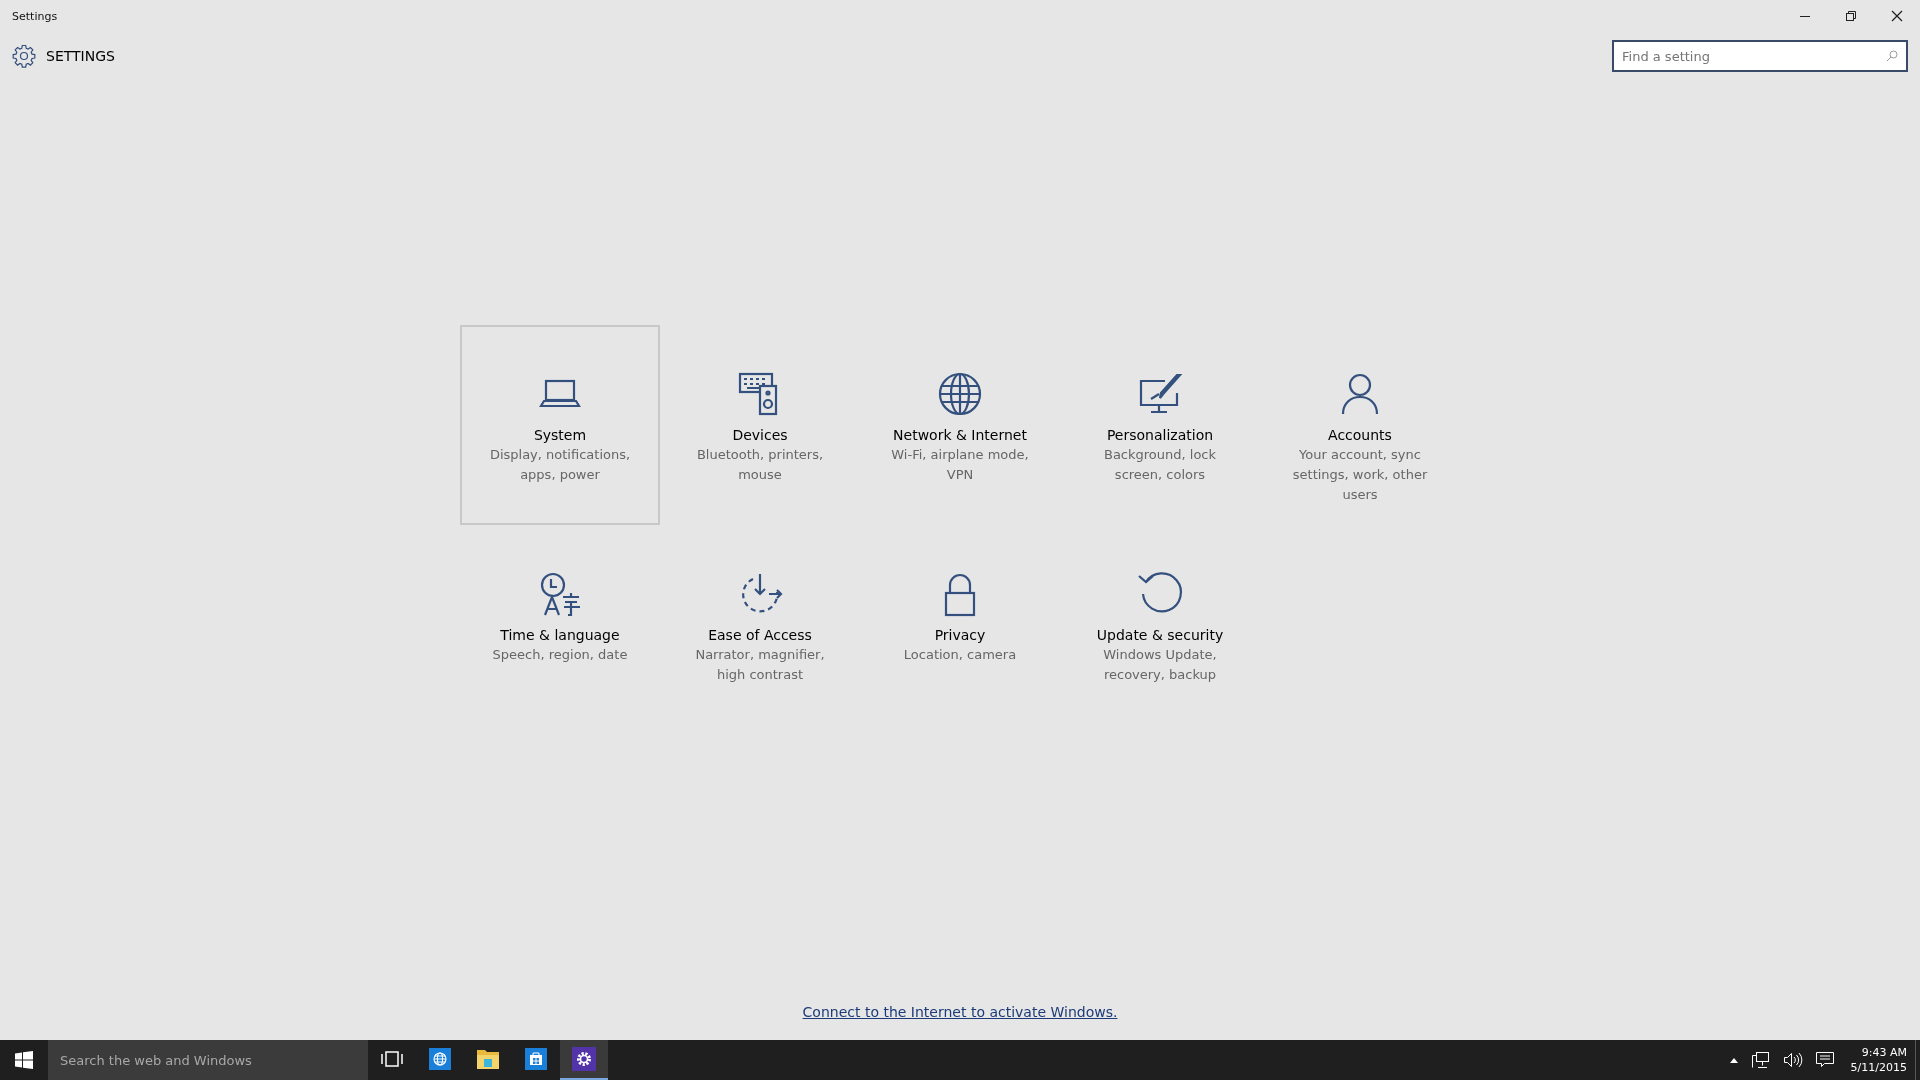  I want to click on category-title: Update & security, so click(1160, 635).